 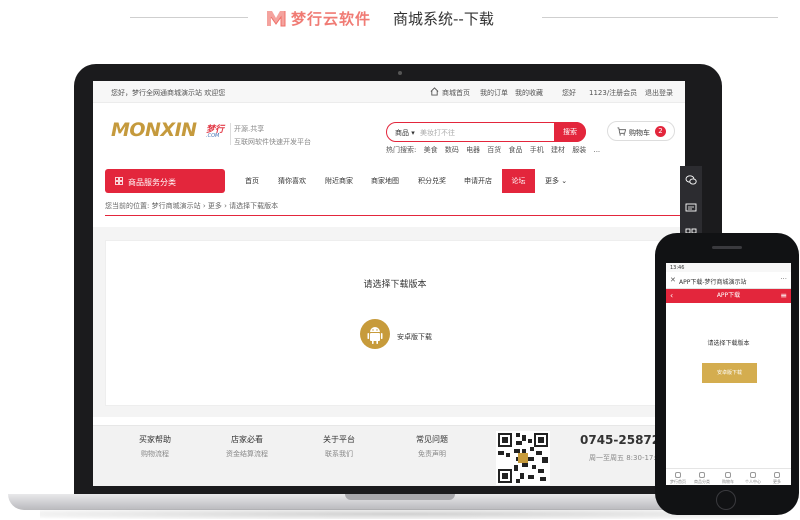 What do you see at coordinates (155, 439) in the screenshot?
I see `footer-heading: 买家帮助` at bounding box center [155, 439].